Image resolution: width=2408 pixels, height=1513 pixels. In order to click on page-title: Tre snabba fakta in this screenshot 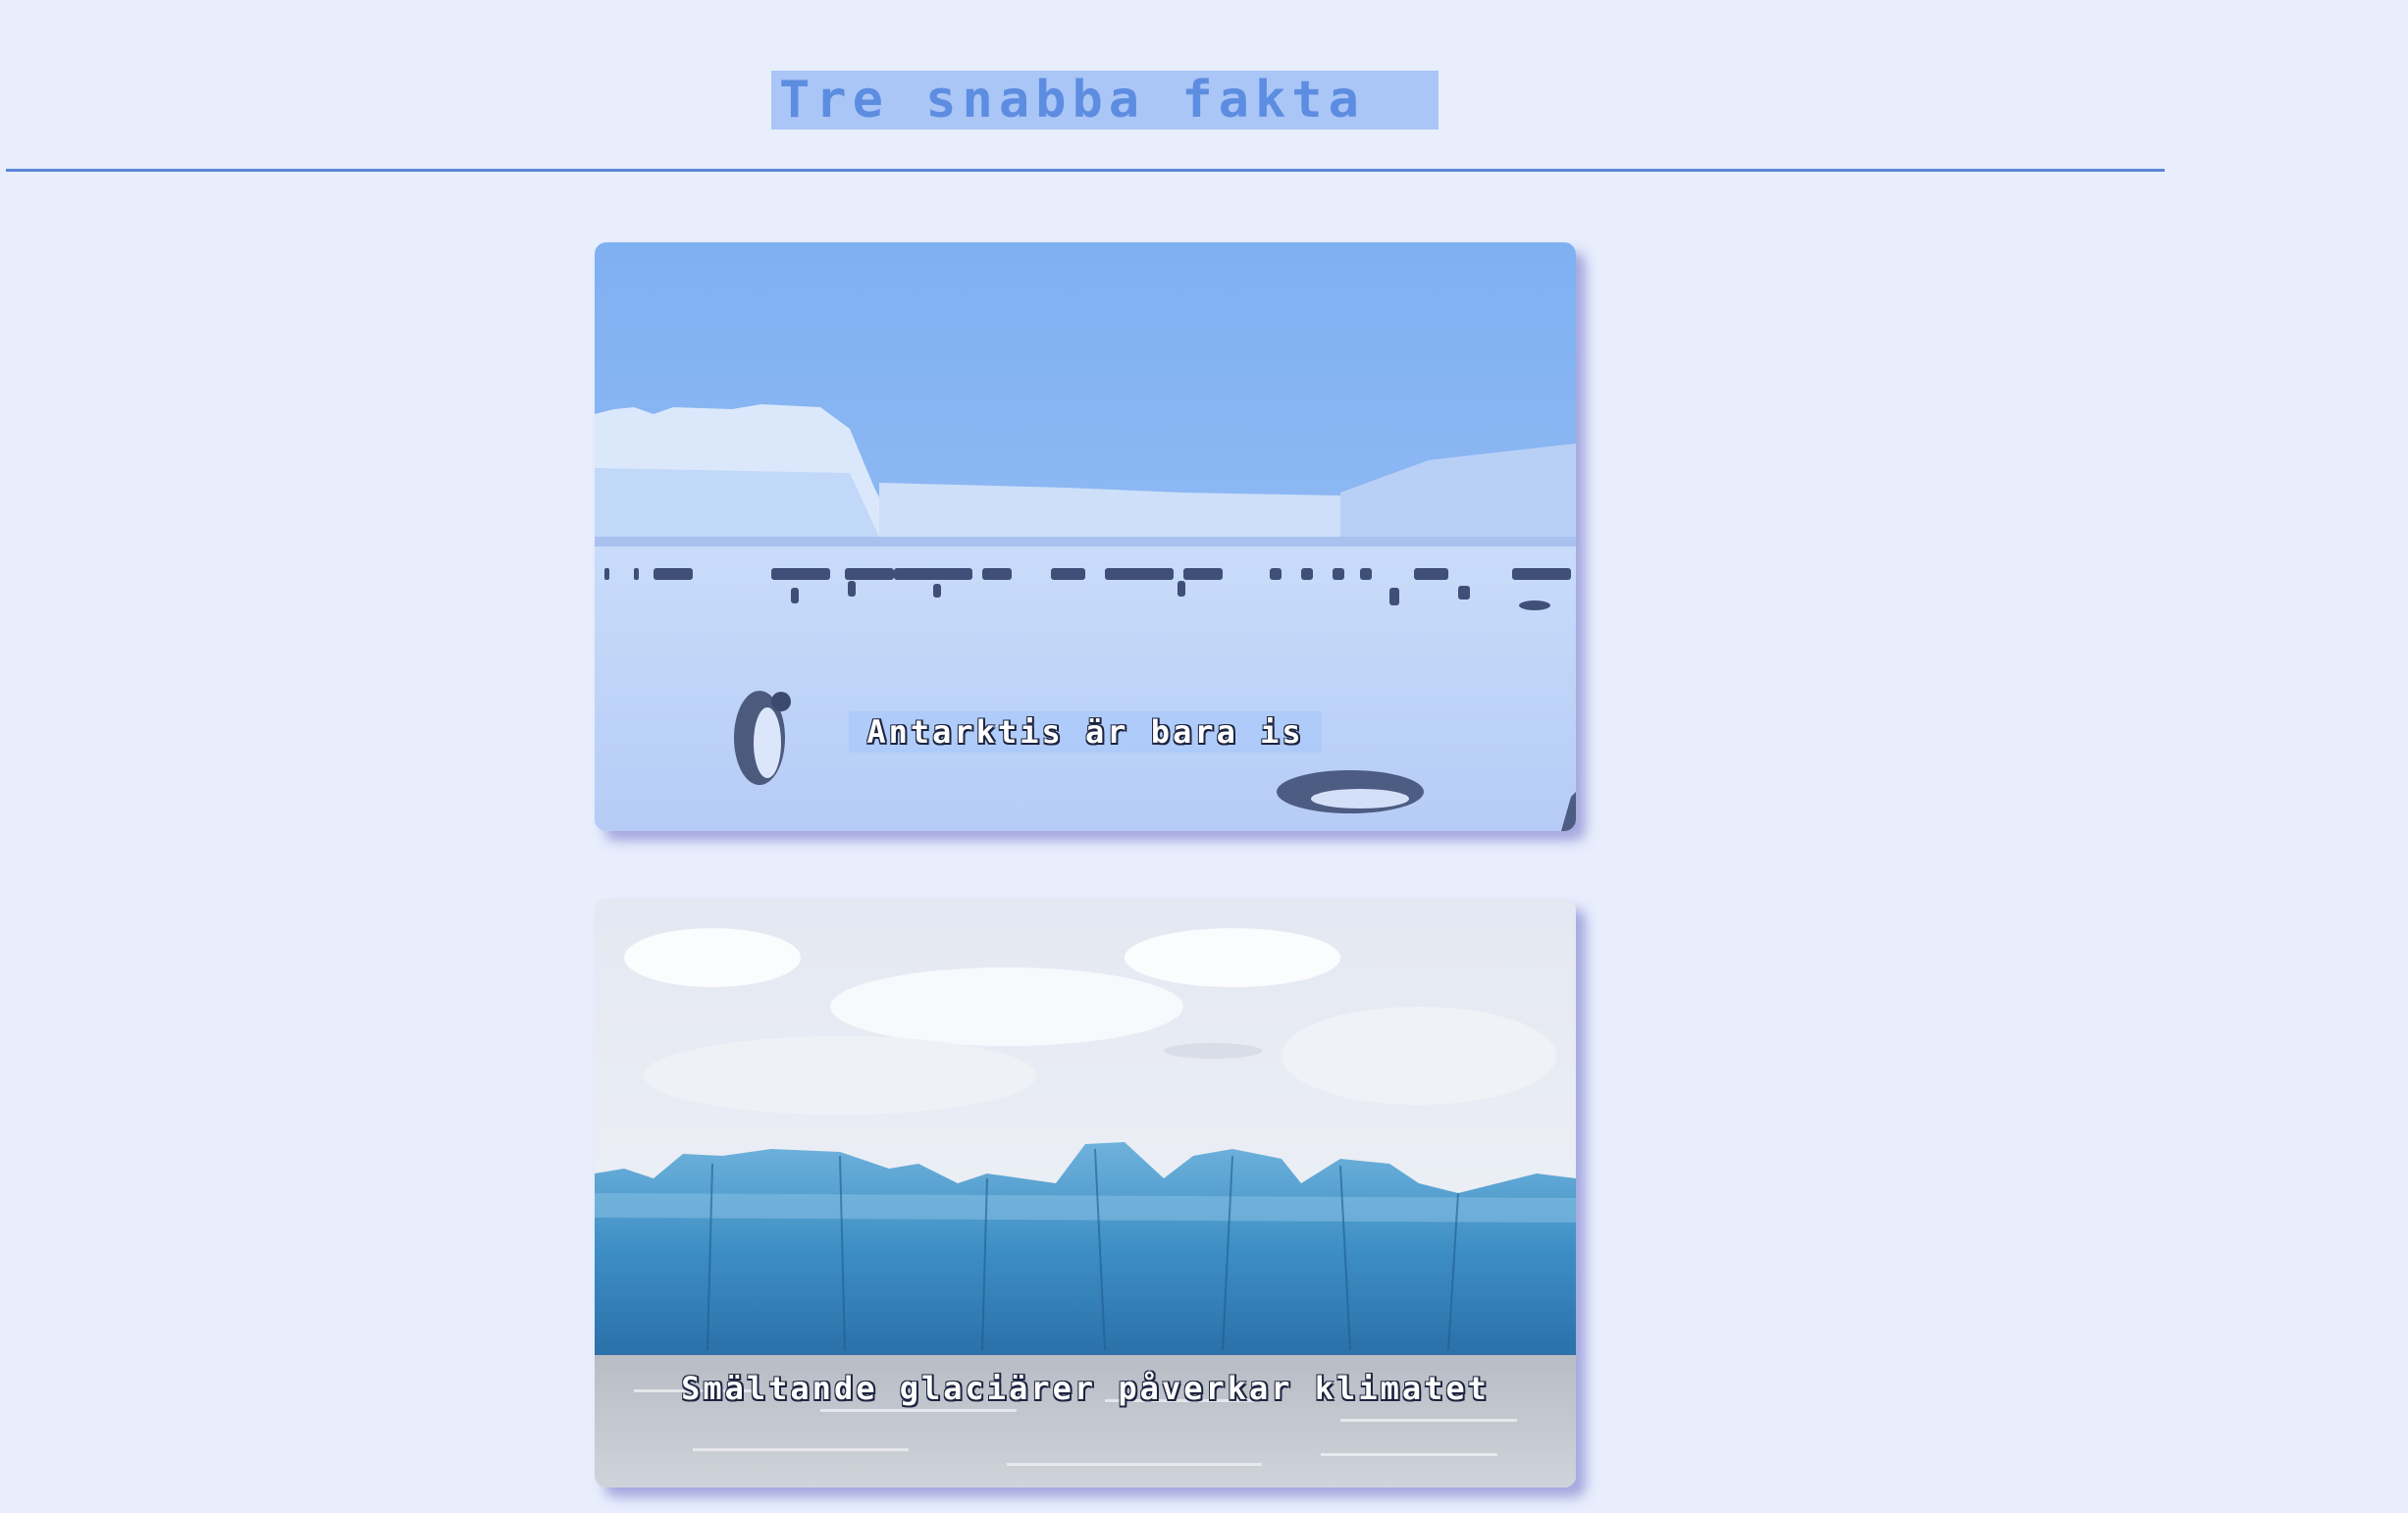, I will do `click(1072, 101)`.